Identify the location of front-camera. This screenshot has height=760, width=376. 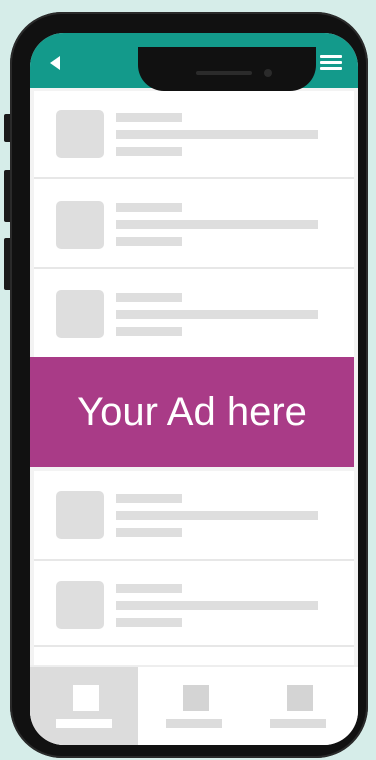
(268, 73).